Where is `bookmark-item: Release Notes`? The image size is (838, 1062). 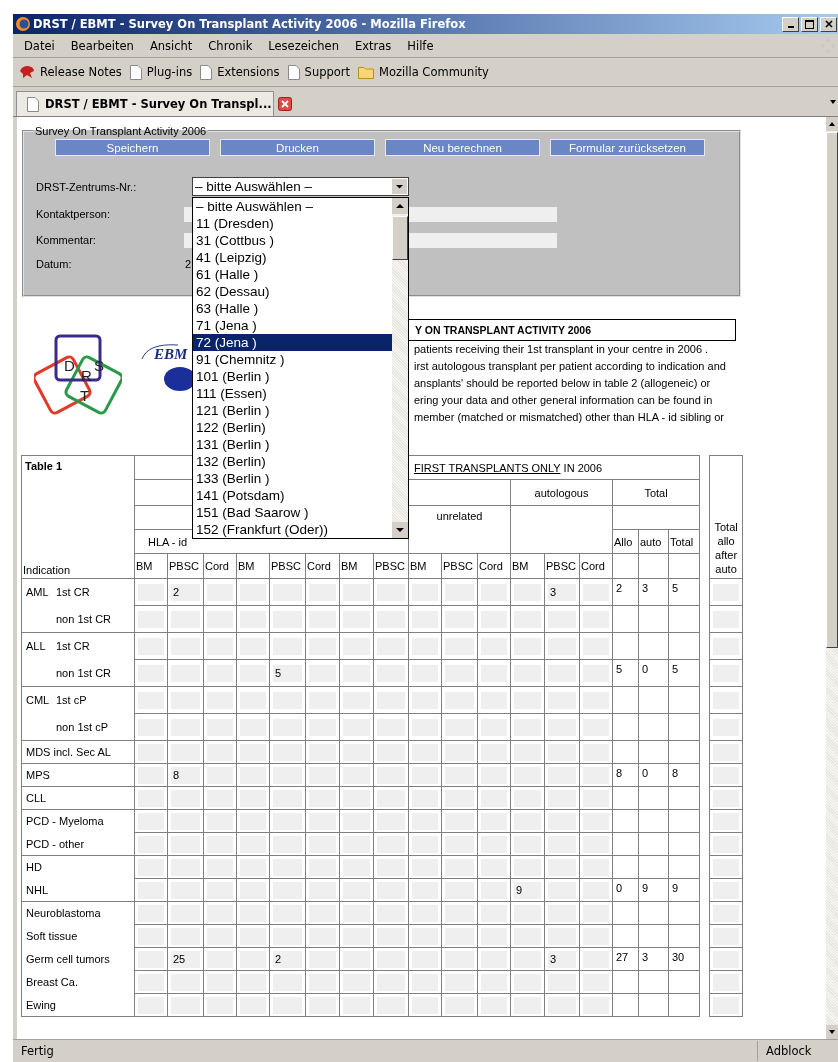 bookmark-item: Release Notes is located at coordinates (70, 72).